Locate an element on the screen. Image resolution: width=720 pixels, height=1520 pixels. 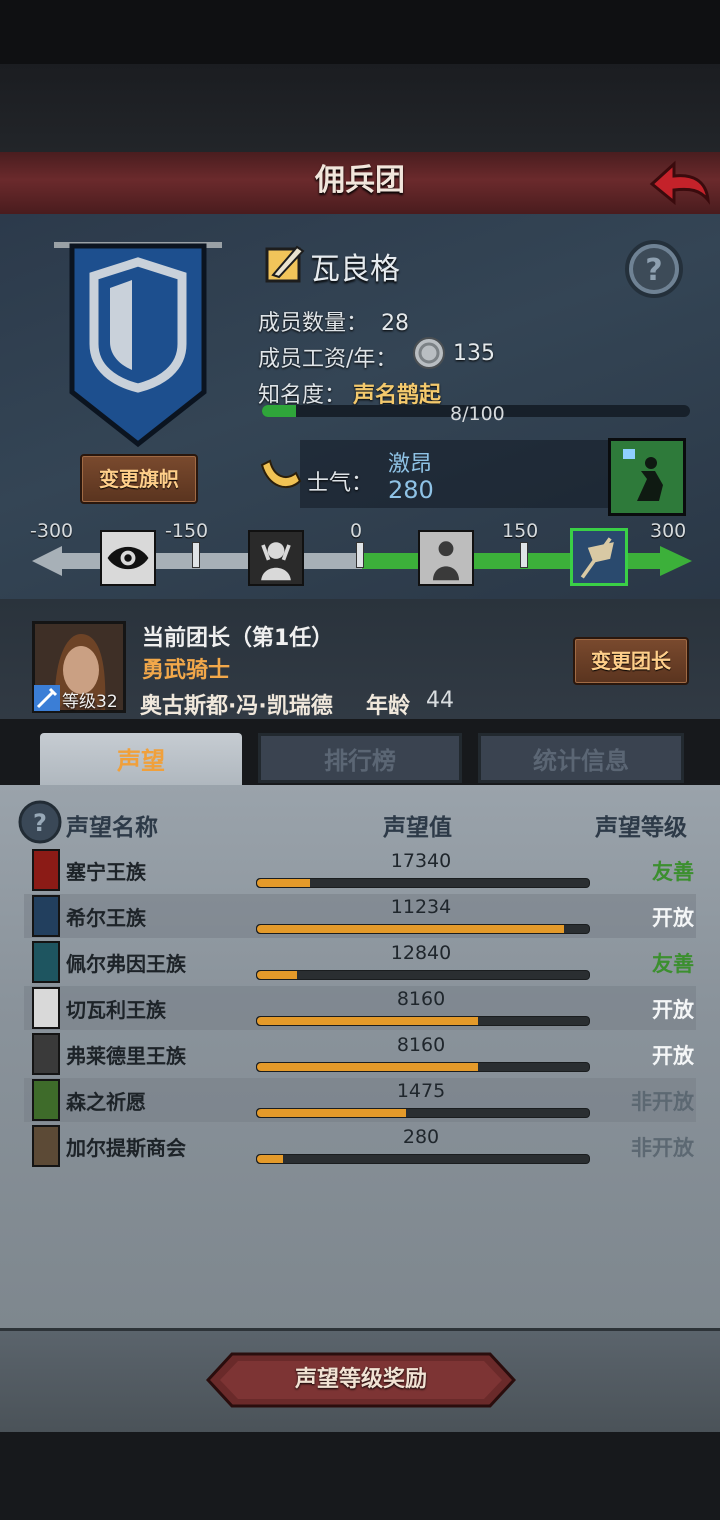
tab-reputation: 声望 is located at coordinates (141, 761).